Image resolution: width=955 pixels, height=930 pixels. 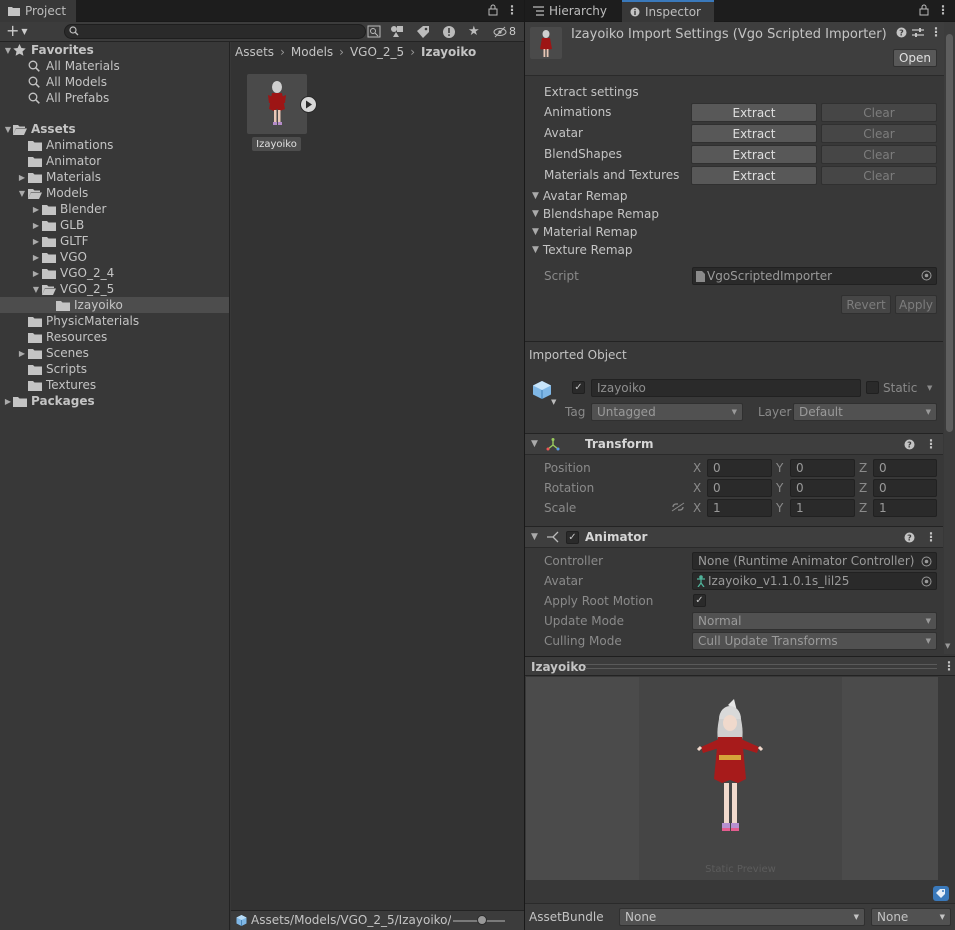 What do you see at coordinates (571, 11) in the screenshot?
I see `tab-hierarchy: Hierarchy` at bounding box center [571, 11].